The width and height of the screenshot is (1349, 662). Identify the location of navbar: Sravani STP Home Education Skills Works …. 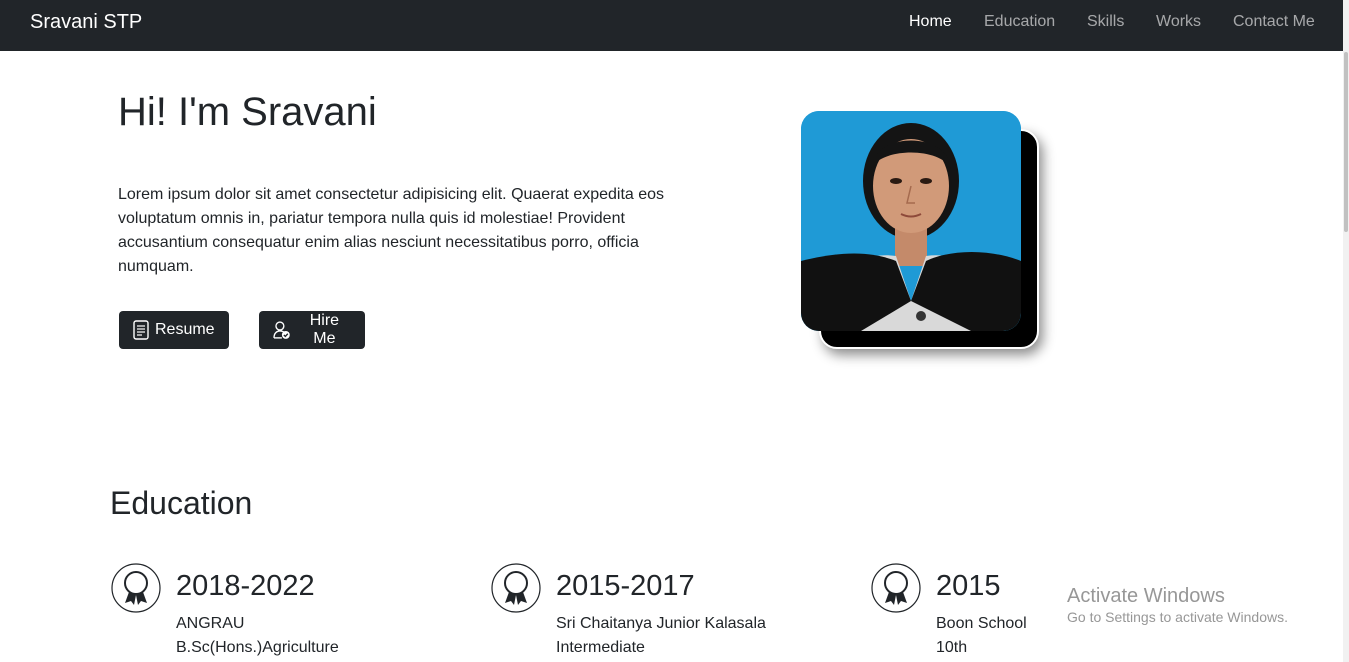
(671, 25).